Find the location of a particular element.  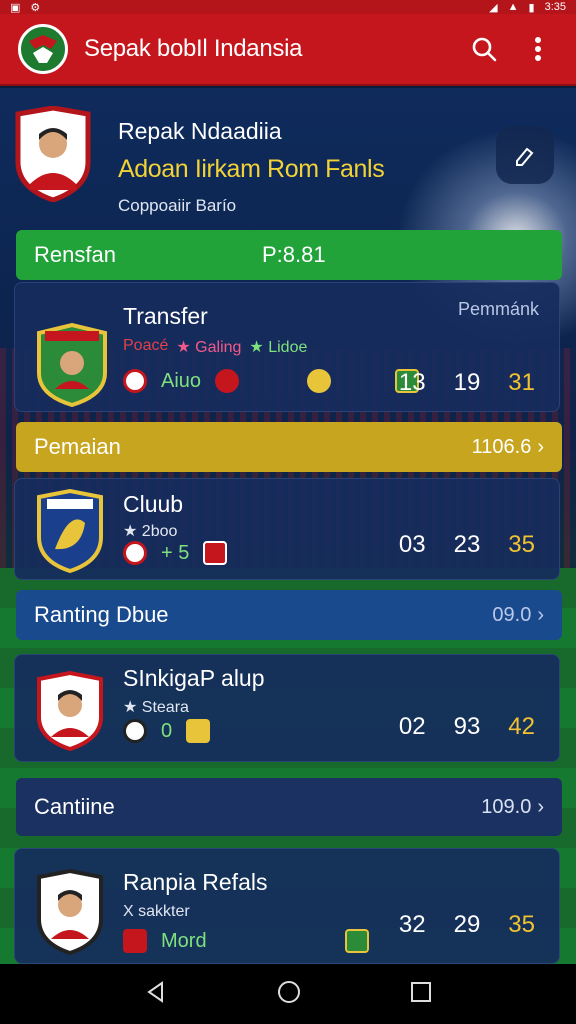

header-name: Repak Ndaadiia is located at coordinates (200, 131).